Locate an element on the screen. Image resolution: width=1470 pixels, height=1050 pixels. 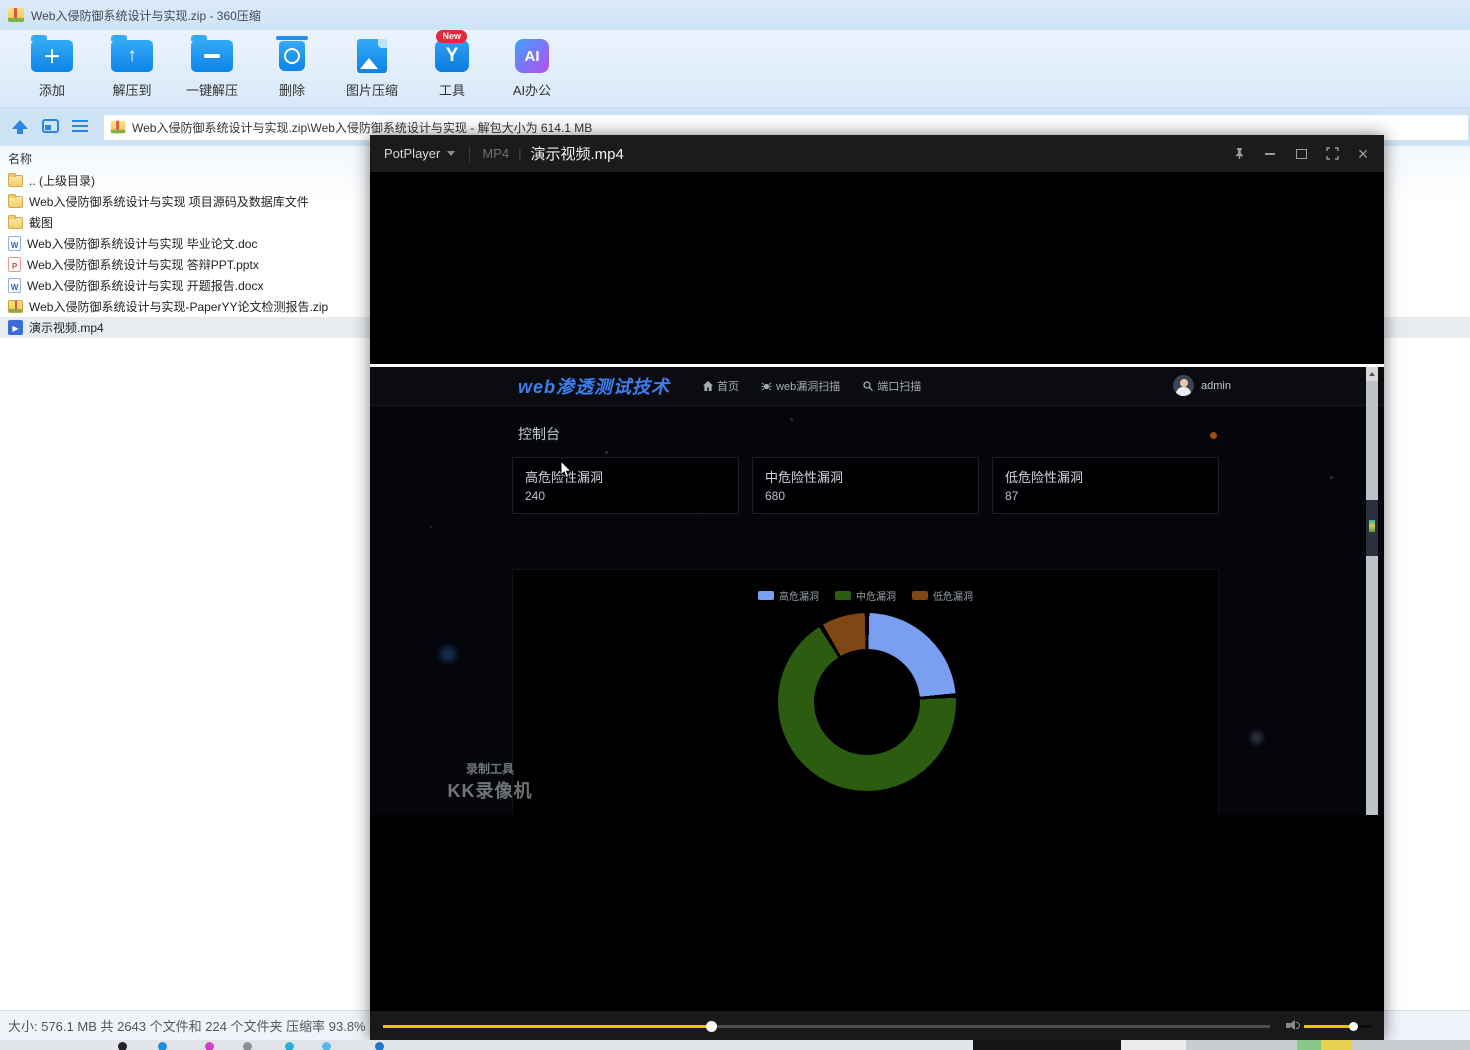
fullscreen-button is located at coordinates (1332, 154).